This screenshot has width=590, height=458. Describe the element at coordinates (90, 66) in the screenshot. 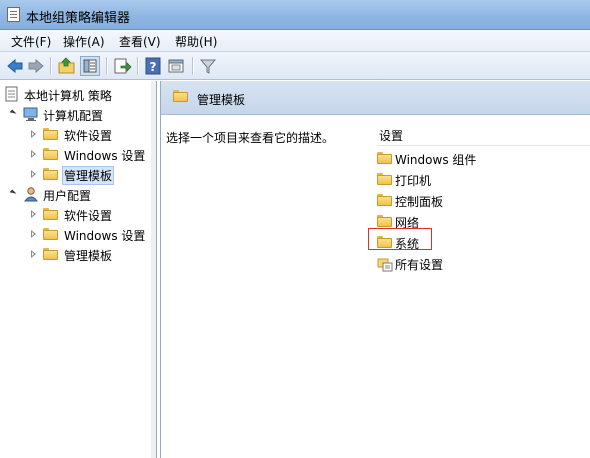

I see `show-hide-tree-icon` at that location.